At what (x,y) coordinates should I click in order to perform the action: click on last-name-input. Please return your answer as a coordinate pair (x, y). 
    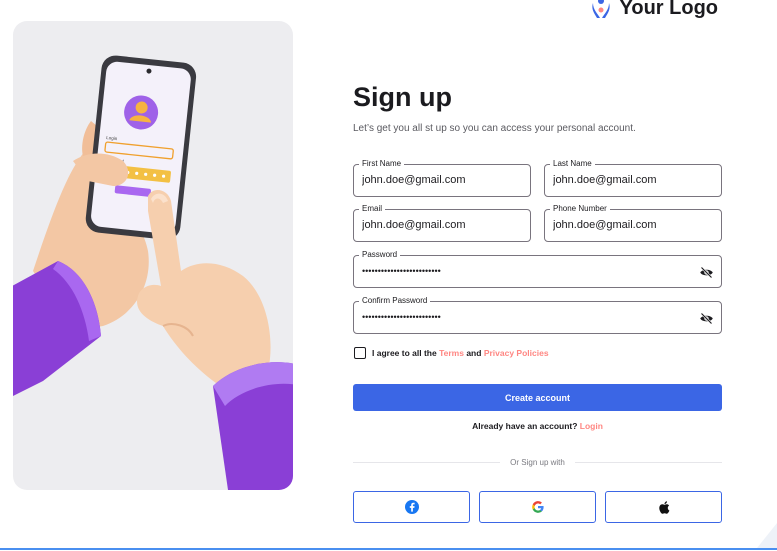
    Looking at the image, I should click on (628, 180).